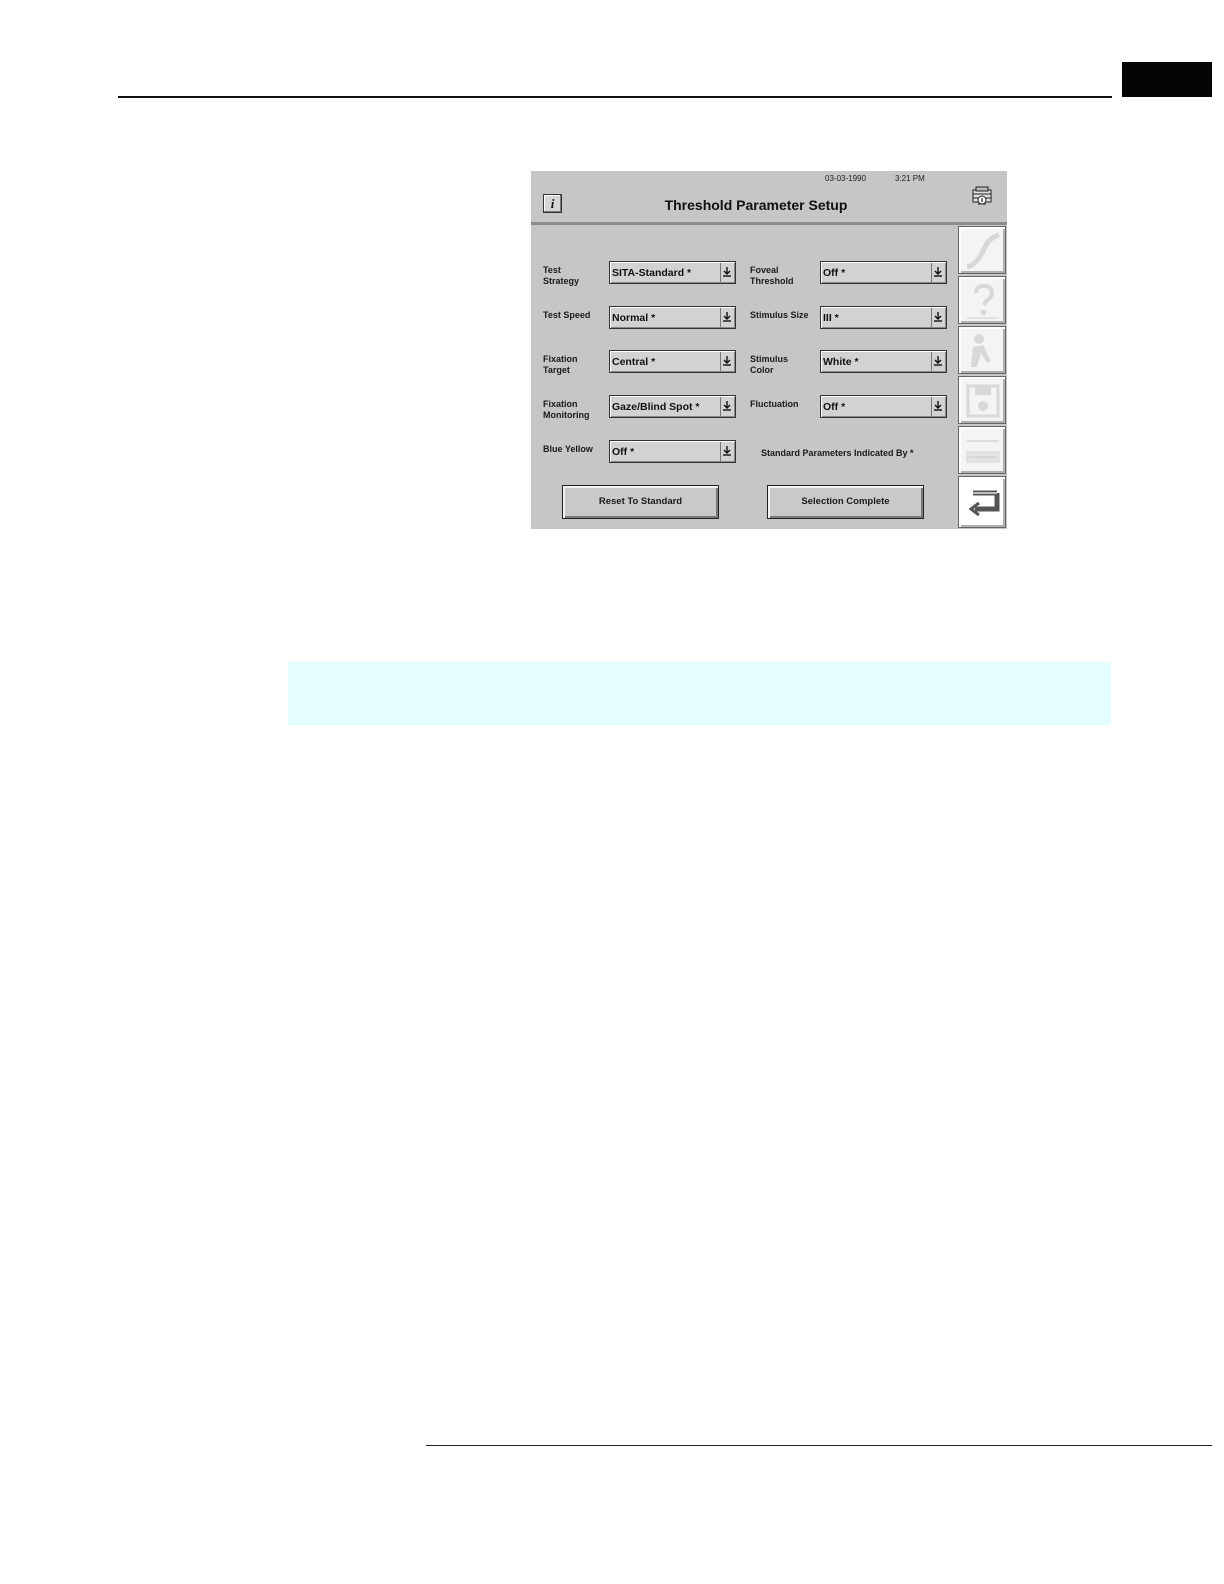 This screenshot has height=1584, width=1224. I want to click on blue-yellow-value: Off *, so click(623, 452).